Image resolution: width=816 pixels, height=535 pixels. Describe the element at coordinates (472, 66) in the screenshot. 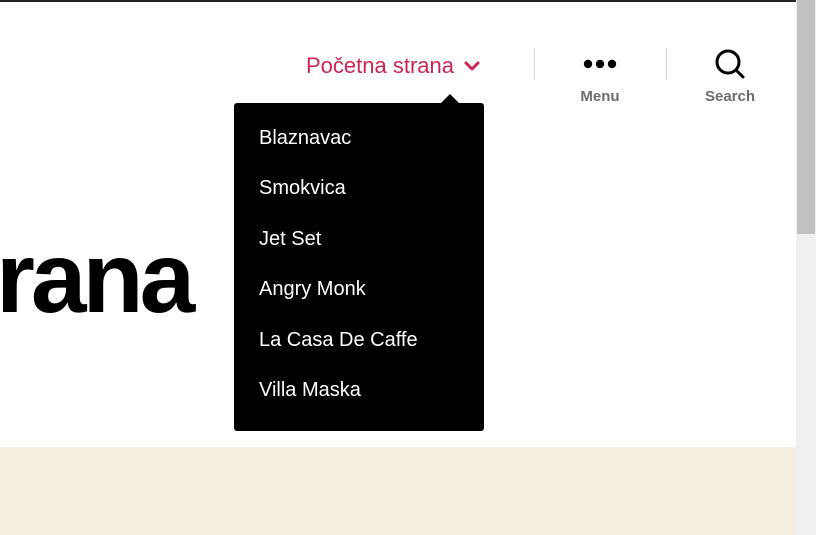

I see `chevron-down-icon` at that location.